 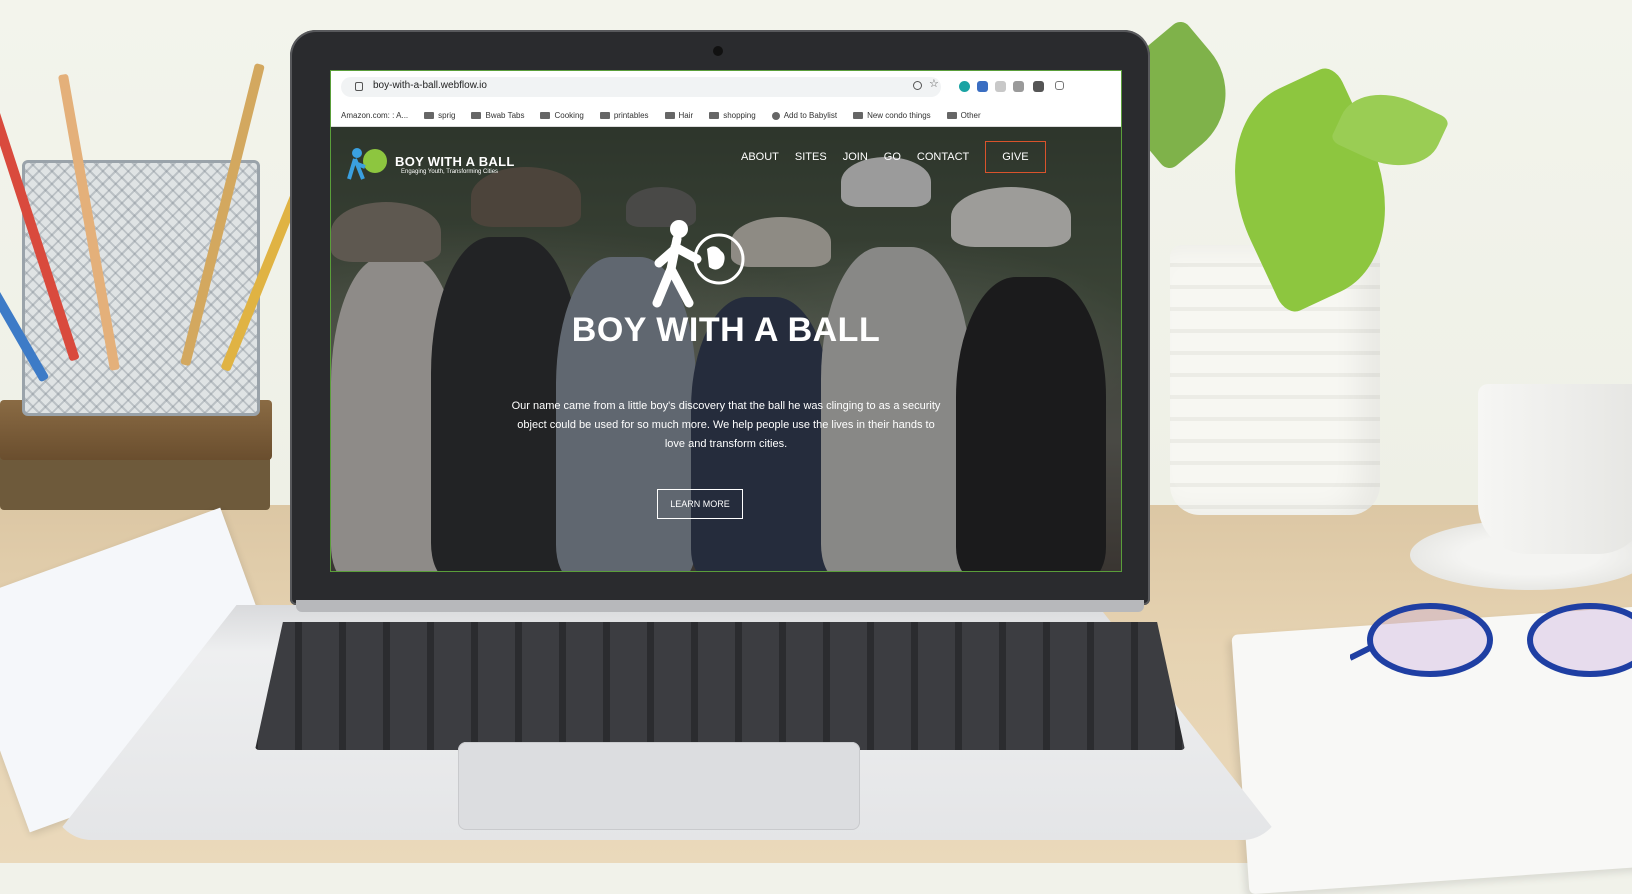 I want to click on laptop-keyboard, so click(x=720, y=686).